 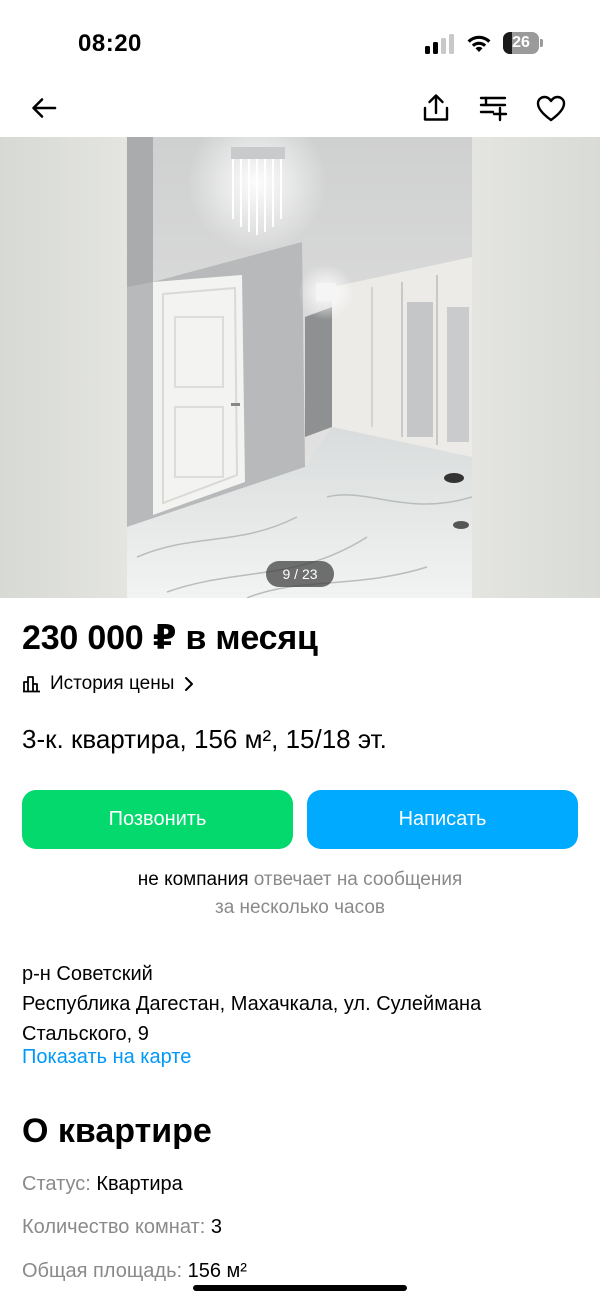 What do you see at coordinates (170, 638) in the screenshot?
I see `price: 230 000 ₽ в месяц` at bounding box center [170, 638].